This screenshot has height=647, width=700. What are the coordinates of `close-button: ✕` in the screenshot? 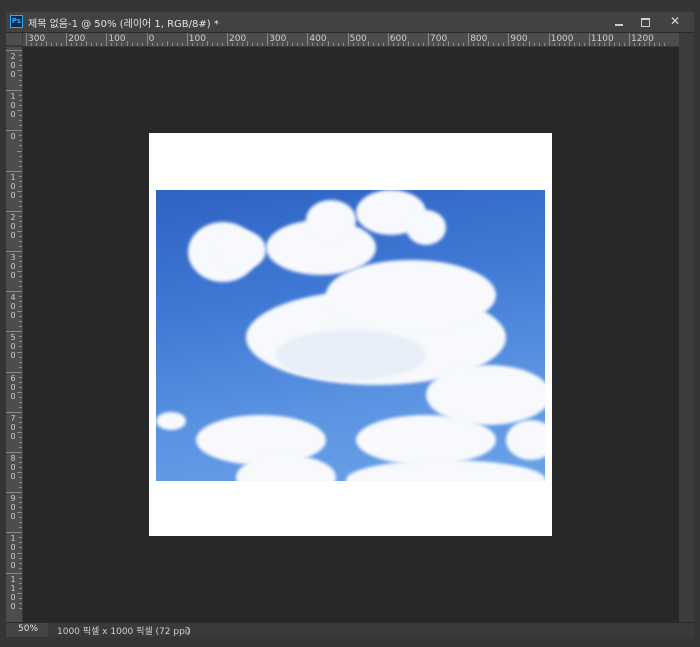 It's located at (675, 22).